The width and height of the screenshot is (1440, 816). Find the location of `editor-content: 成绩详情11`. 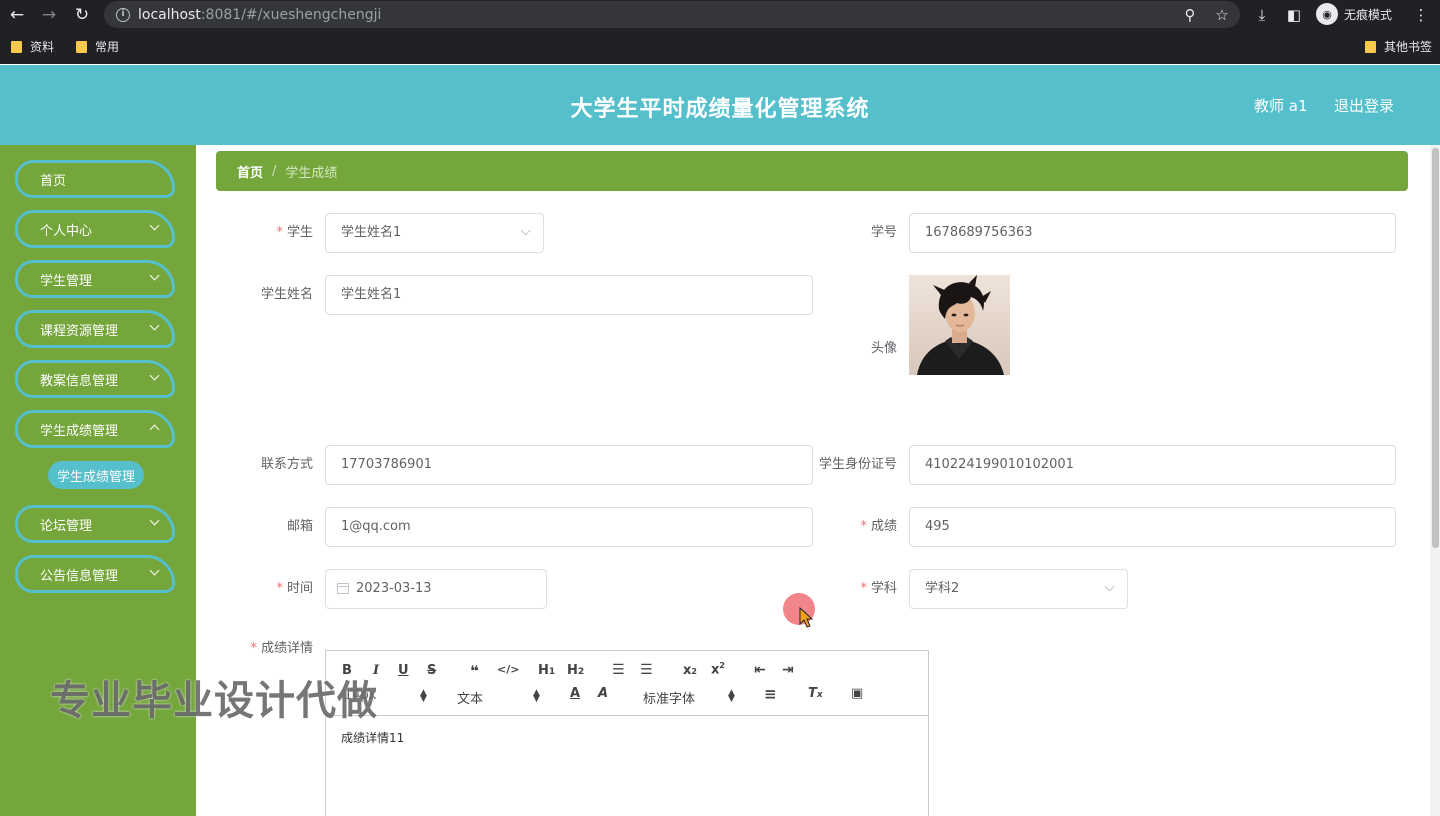

editor-content: 成绩详情11 is located at coordinates (372, 737).